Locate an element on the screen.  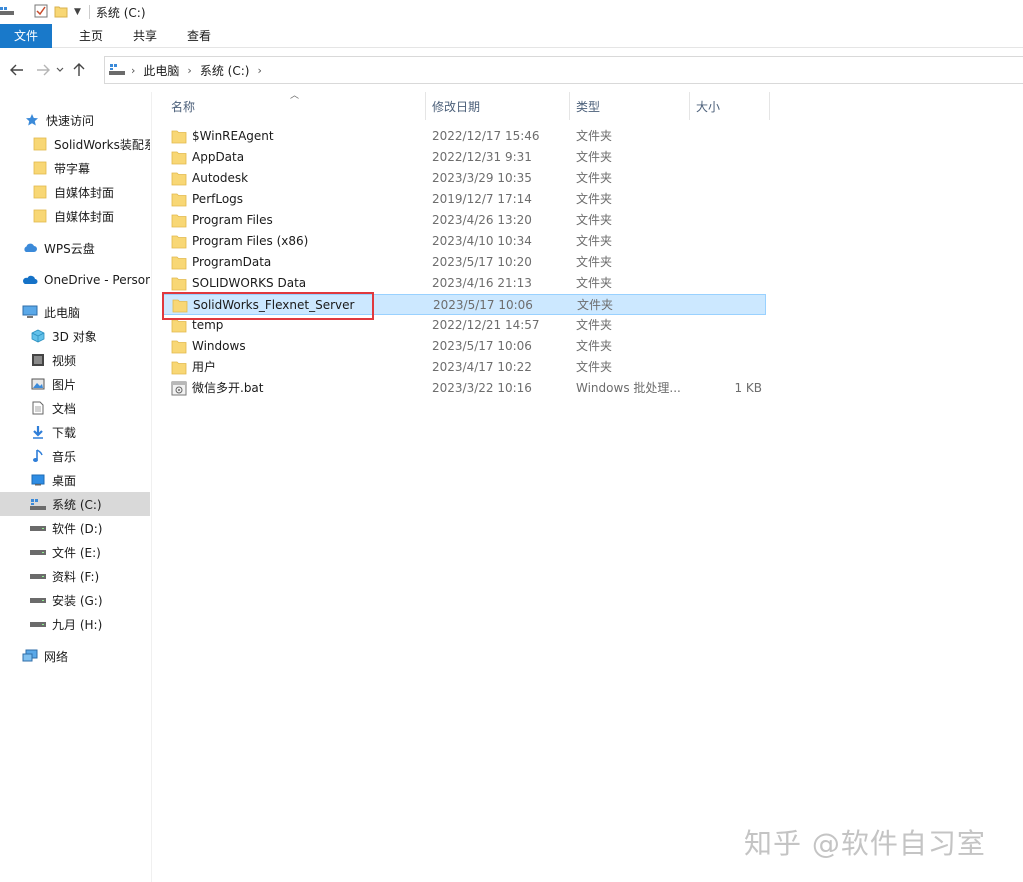
tab-share: 共享 is located at coordinates (145, 36).